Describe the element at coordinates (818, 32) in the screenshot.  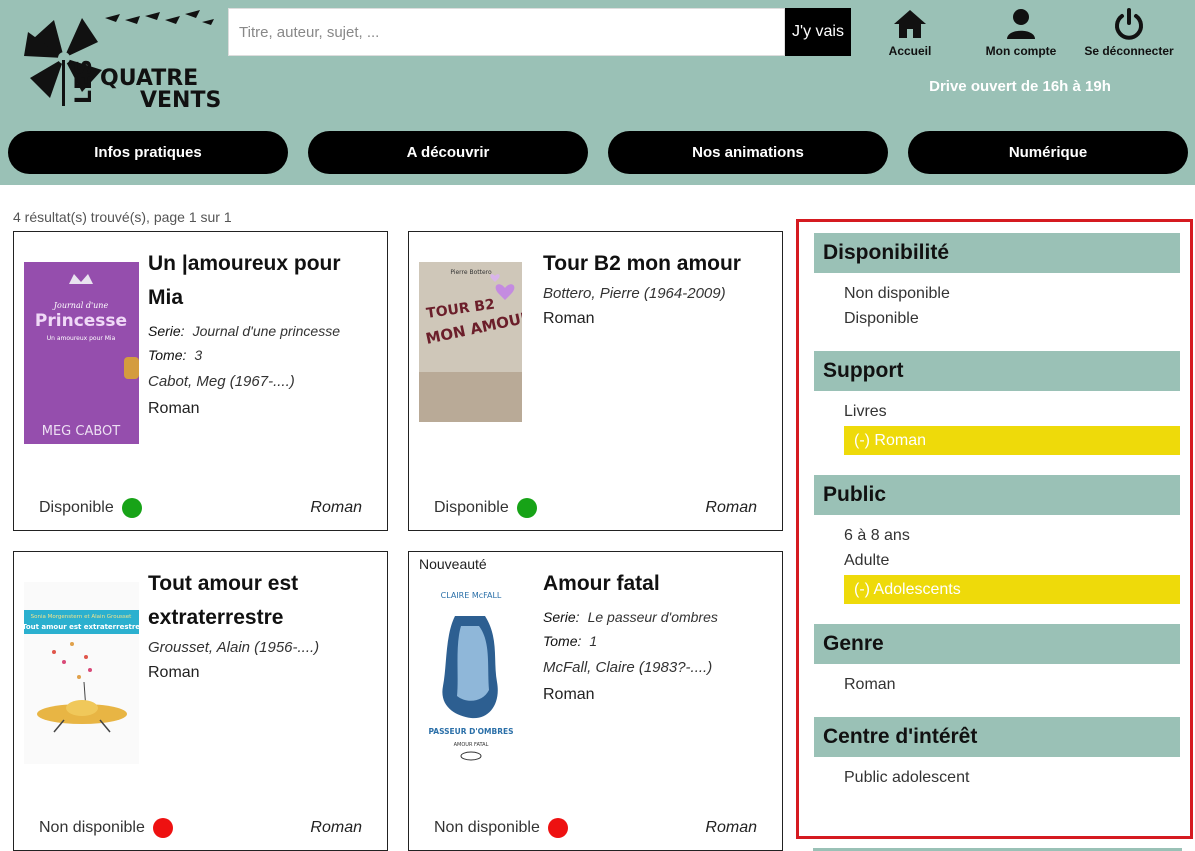
I see `search-button: J'y vais` at that location.